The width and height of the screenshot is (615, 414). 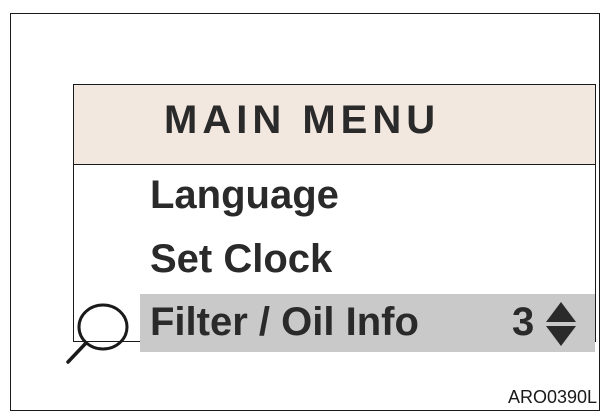 What do you see at coordinates (523, 322) in the screenshot?
I see `item-count: 3` at bounding box center [523, 322].